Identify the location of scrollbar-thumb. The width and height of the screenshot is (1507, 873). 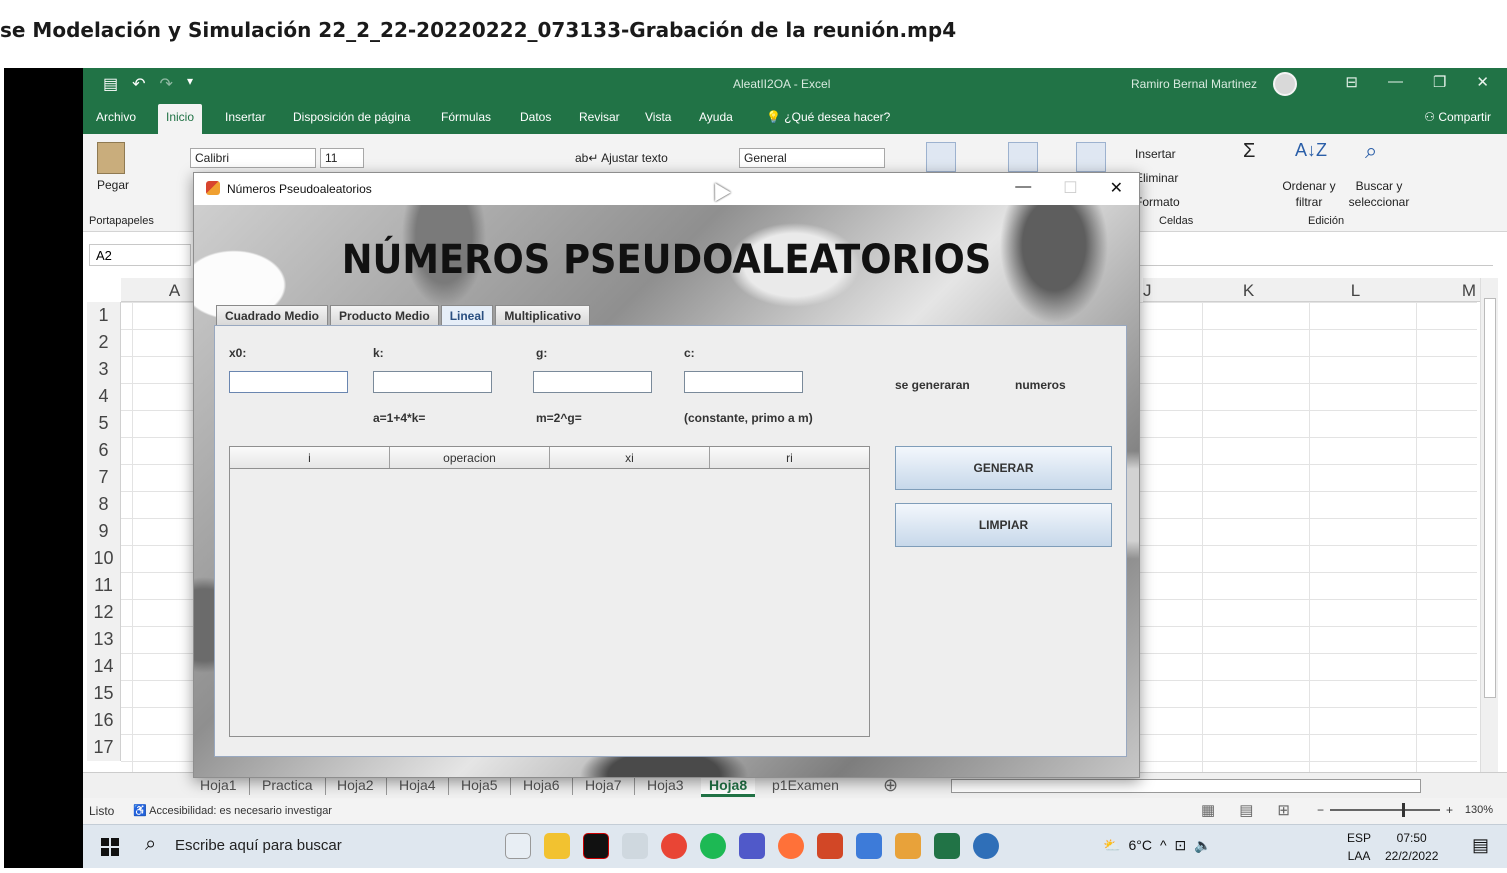
(1490, 498).